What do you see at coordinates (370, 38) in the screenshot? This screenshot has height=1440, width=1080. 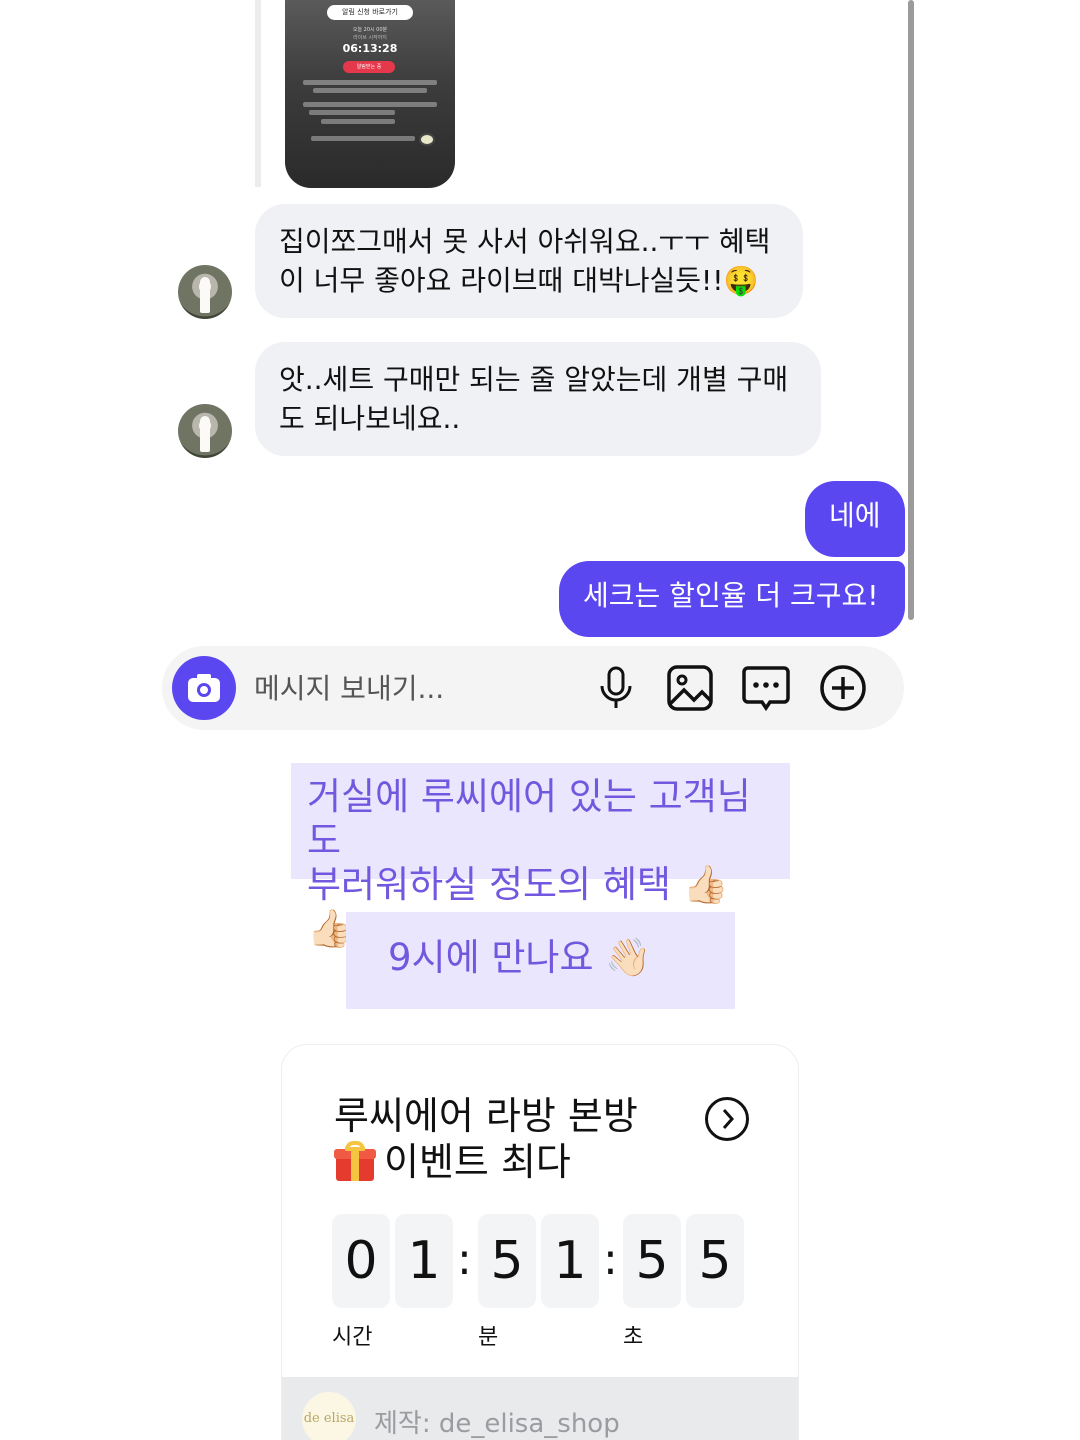 I see `story-subtitle-text: 라이브 시작까지` at bounding box center [370, 38].